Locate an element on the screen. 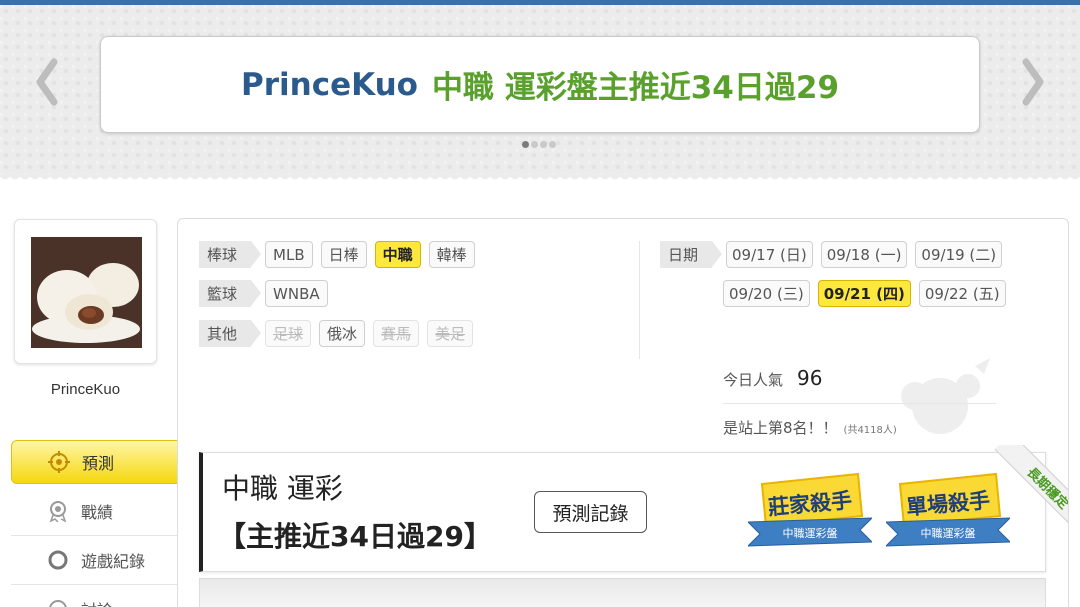 This screenshot has height=607, width=1080. badge-banker-killer: 莊家殺手 中職運彩盤 is located at coordinates (810, 512).